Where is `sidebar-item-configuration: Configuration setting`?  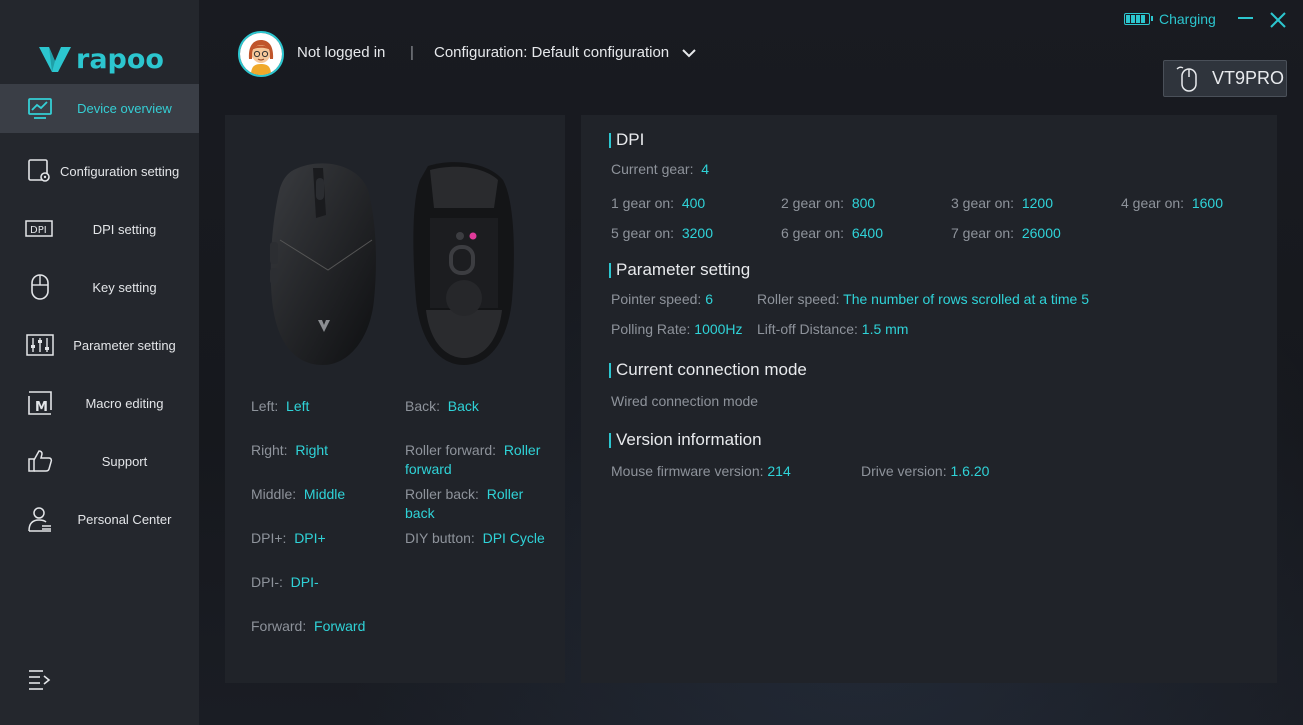
sidebar-item-configuration: Configuration setting is located at coordinates (99, 171).